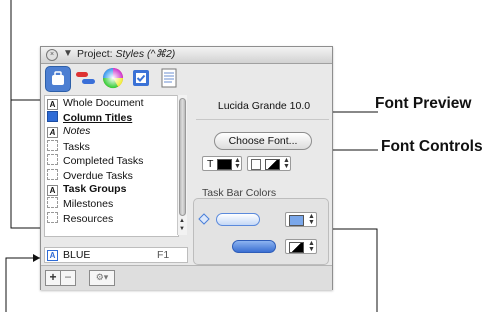 This screenshot has width=500, height=312. I want to click on text-color-swatch, so click(224, 164).